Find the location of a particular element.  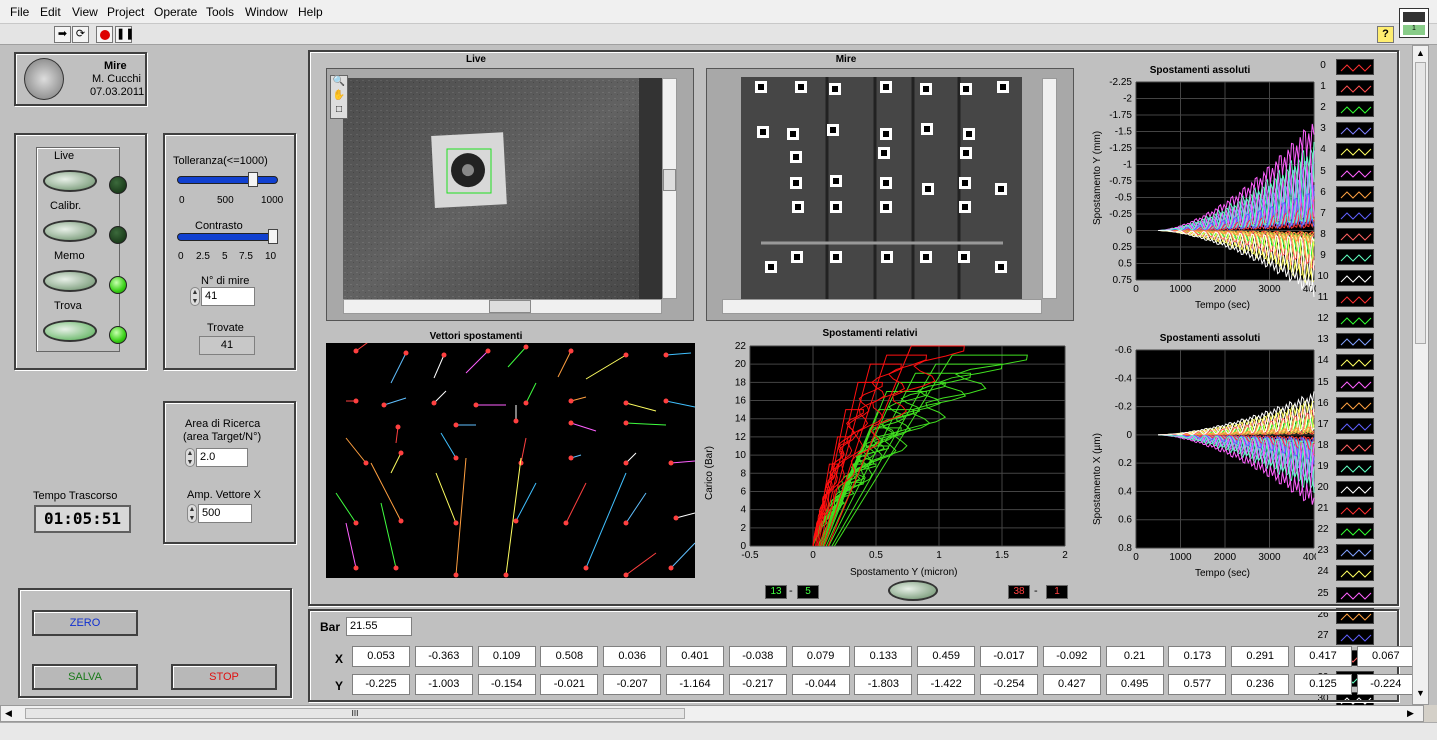

run-continuously-icon: ⟳ is located at coordinates (80, 34).